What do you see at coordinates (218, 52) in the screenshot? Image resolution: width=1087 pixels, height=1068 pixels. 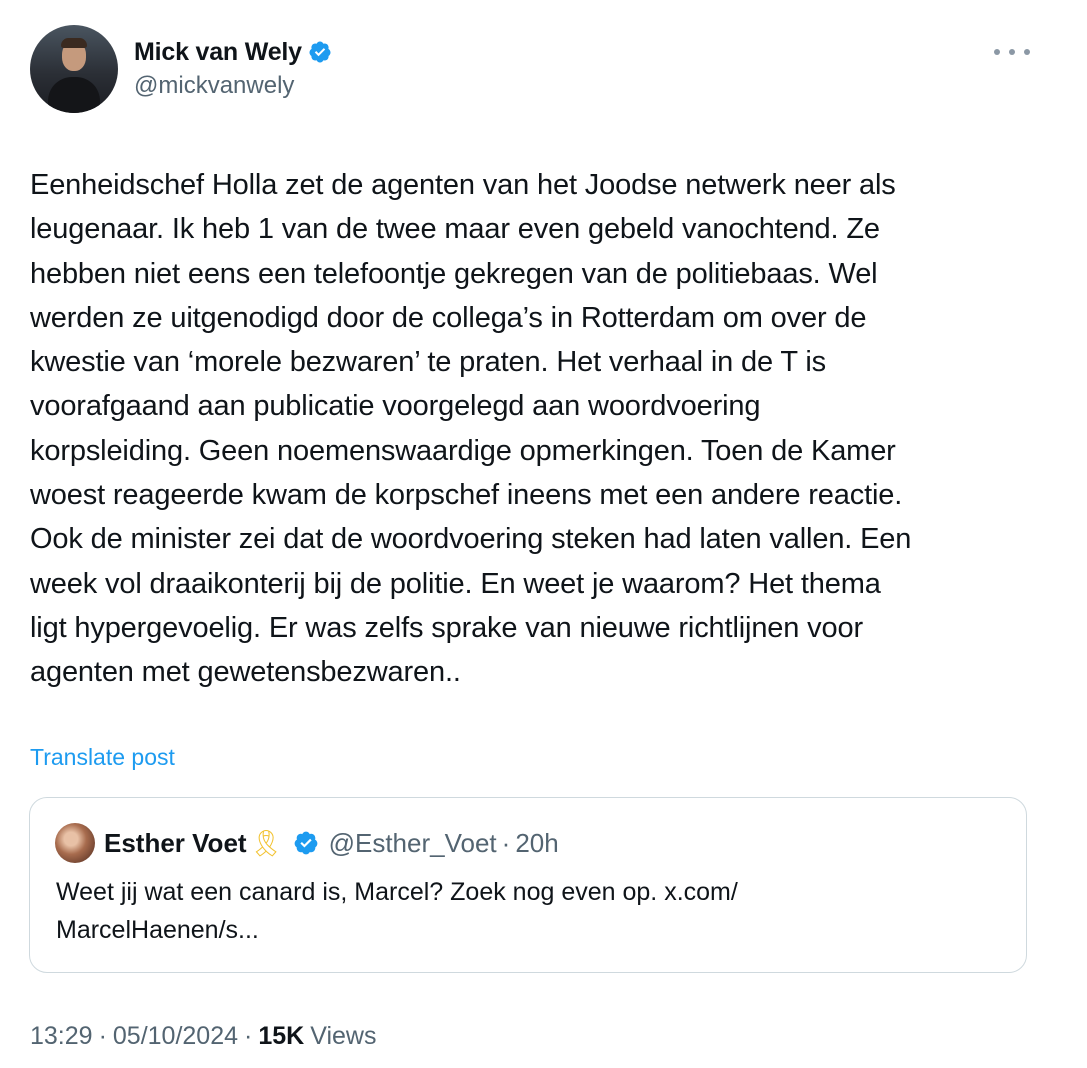 I see `author-display-name: Mick van Wely` at bounding box center [218, 52].